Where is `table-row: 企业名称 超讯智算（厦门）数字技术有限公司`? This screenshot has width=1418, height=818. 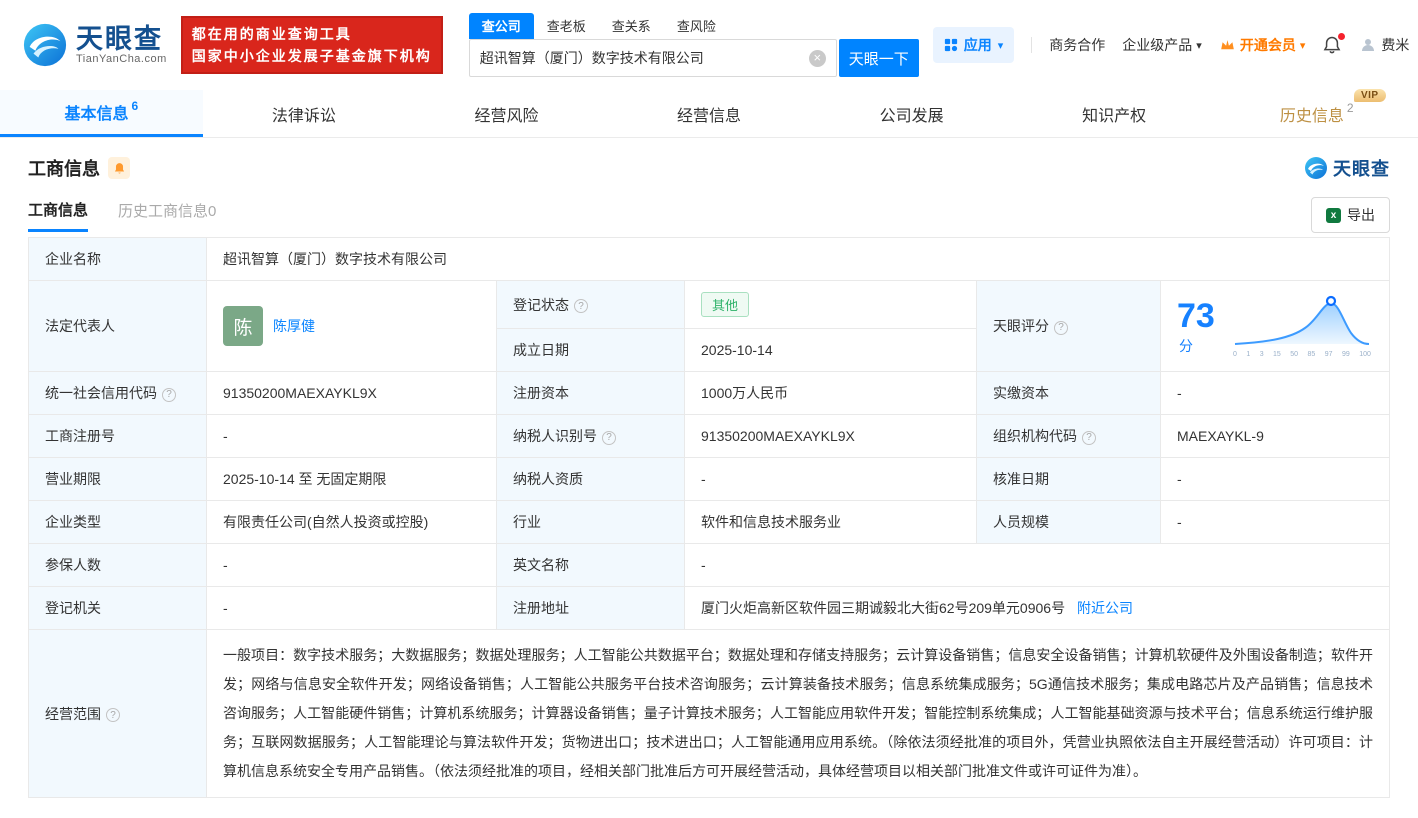
table-row: 企业名称 超讯智算（厦门）数字技术有限公司 is located at coordinates (709, 259).